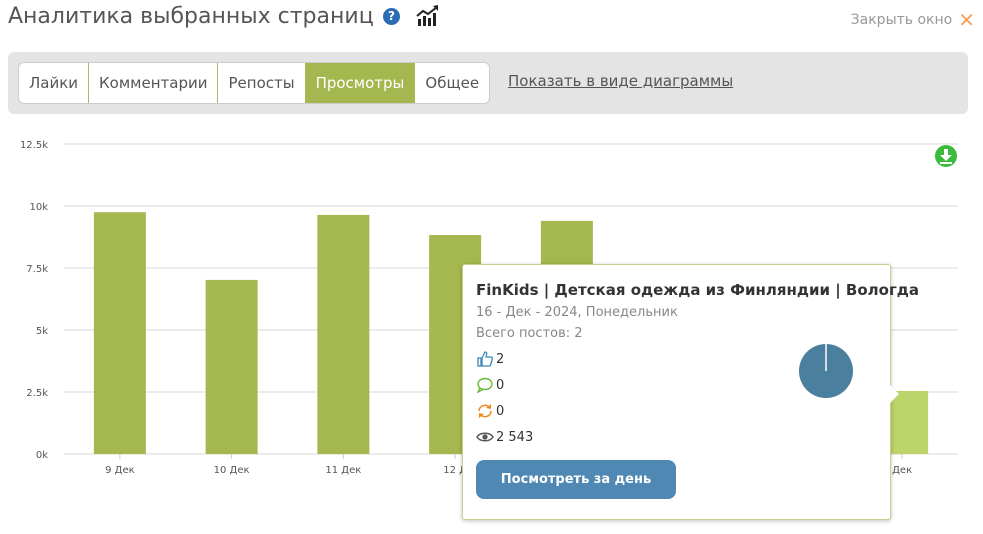 The width and height of the screenshot is (983, 534). What do you see at coordinates (343, 470) in the screenshot?
I see `x-tick-label: 11 Дек` at bounding box center [343, 470].